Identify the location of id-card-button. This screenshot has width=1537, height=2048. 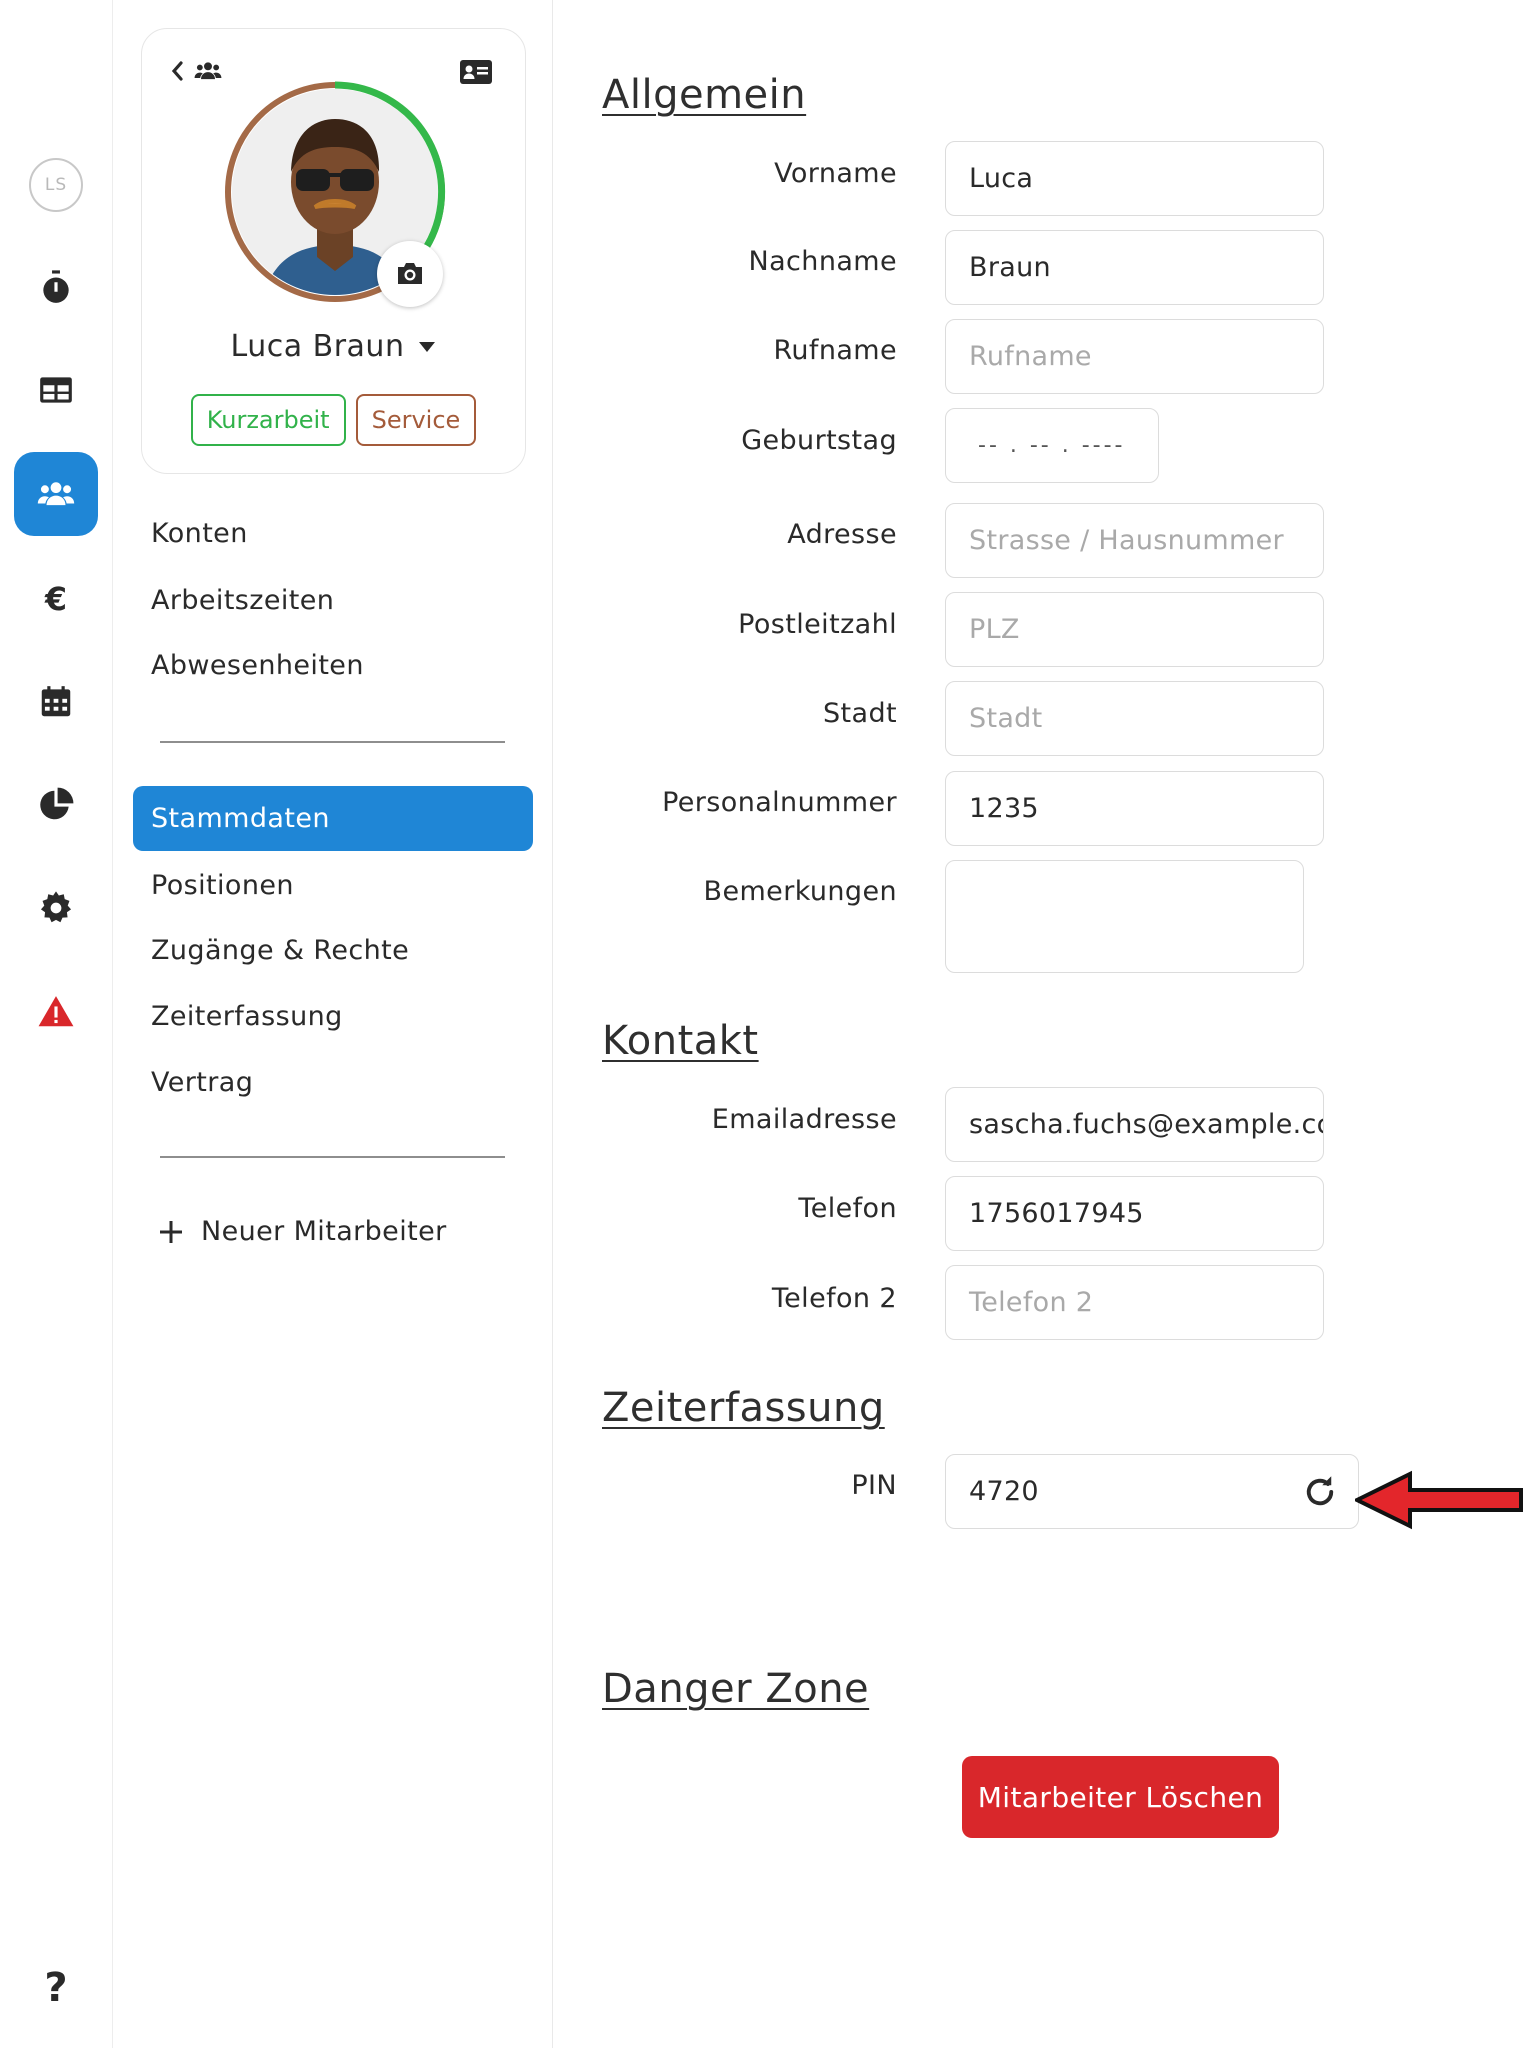
(476, 74).